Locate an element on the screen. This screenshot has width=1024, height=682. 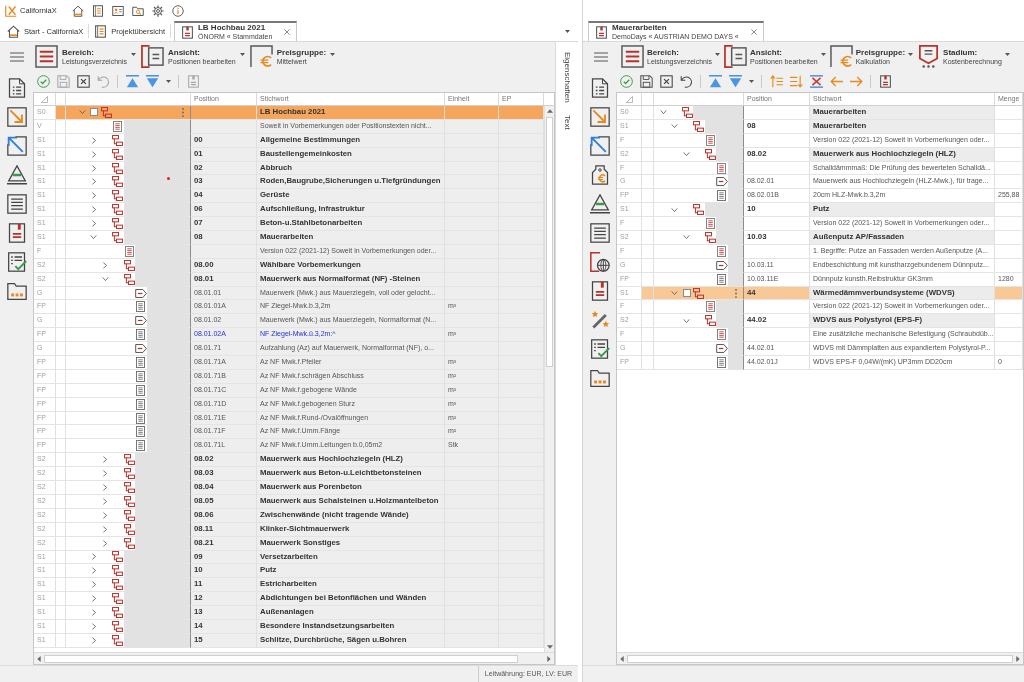
settings-icon is located at coordinates (157, 10).